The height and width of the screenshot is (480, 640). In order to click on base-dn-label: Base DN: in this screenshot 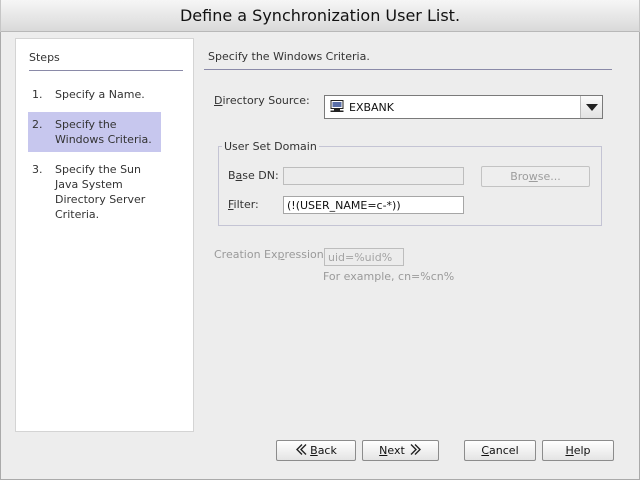, I will do `click(253, 175)`.